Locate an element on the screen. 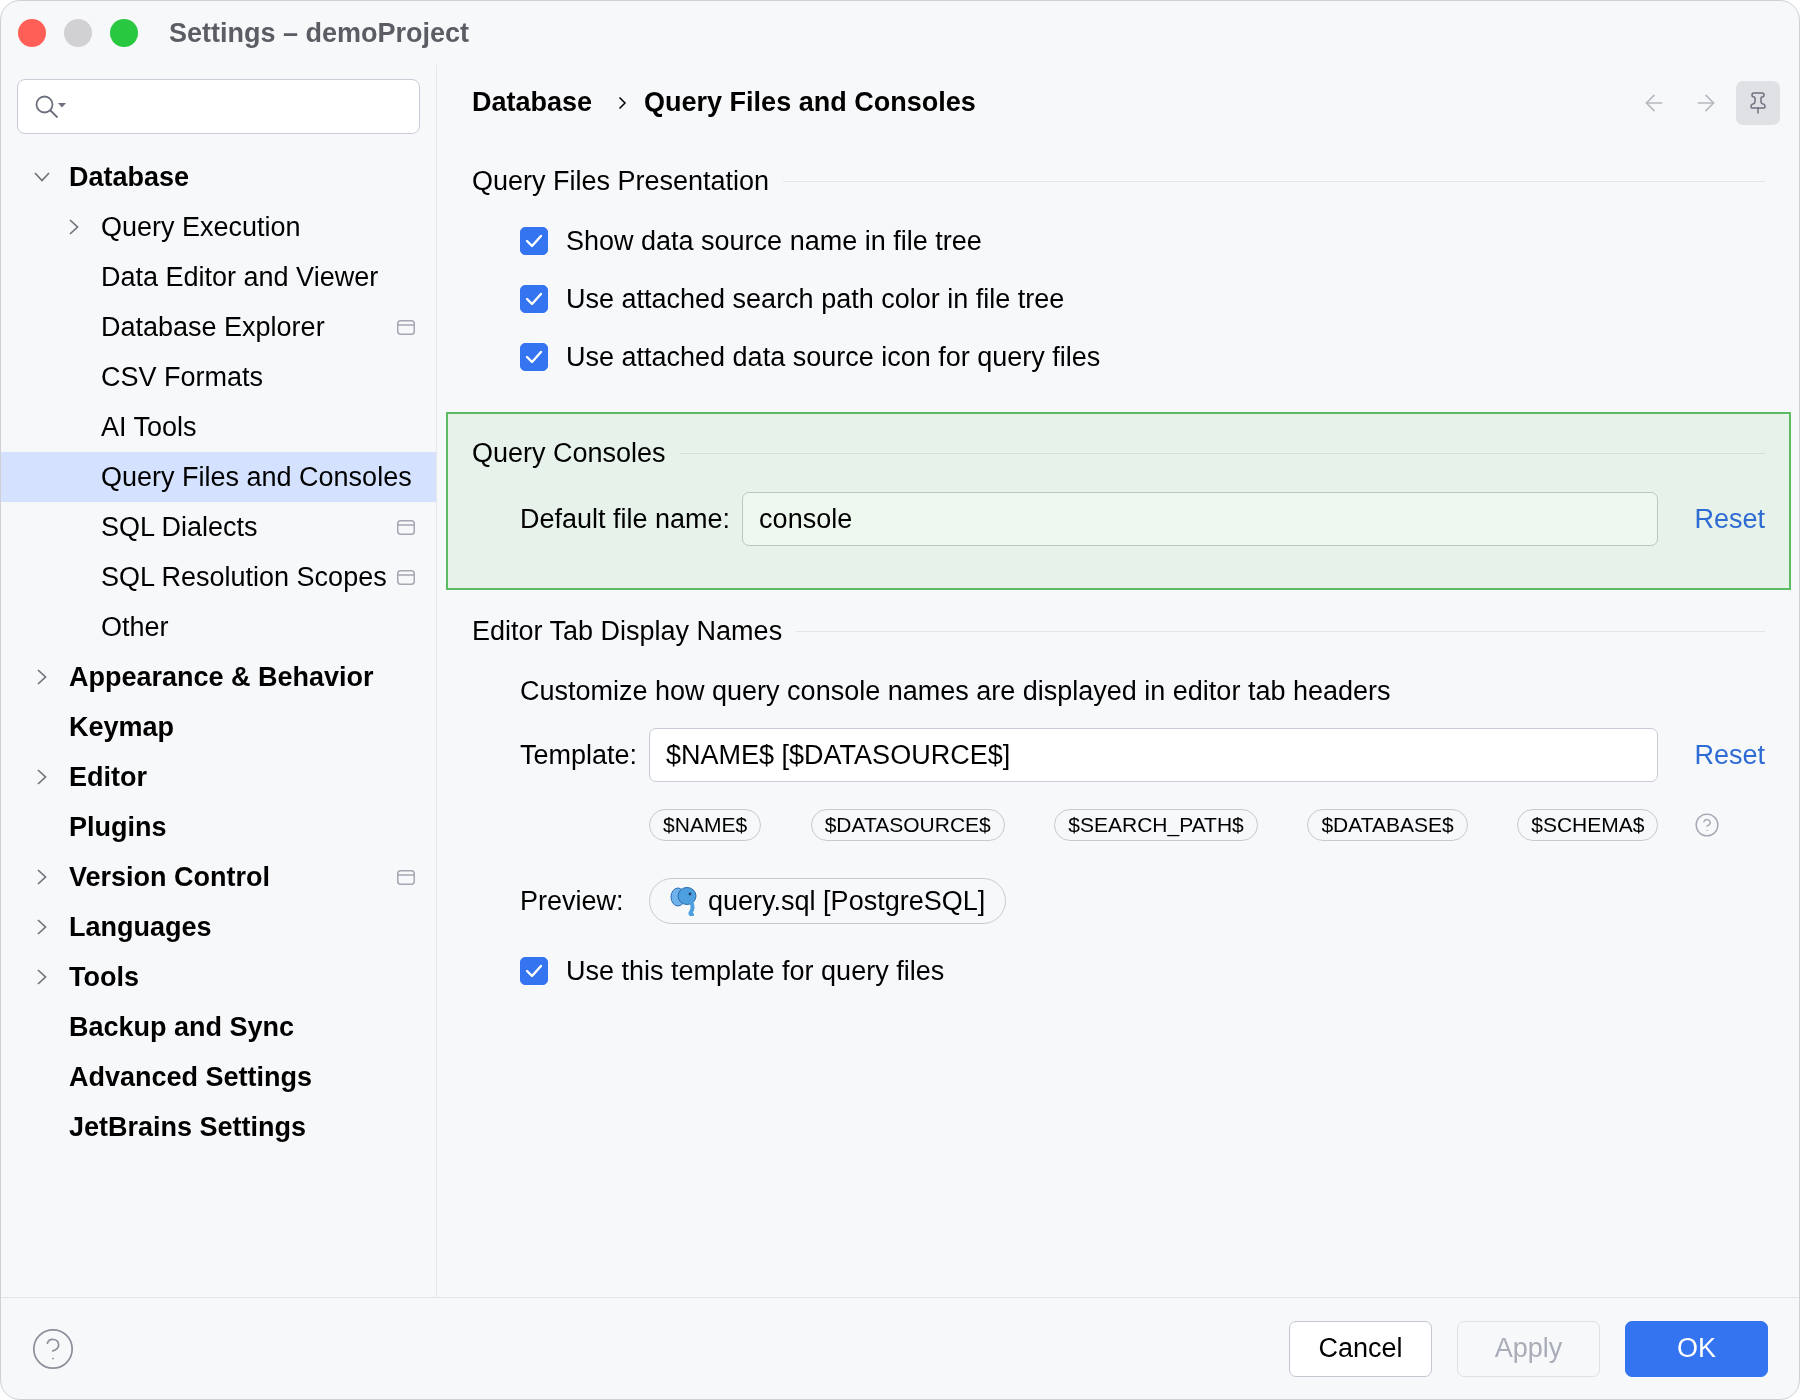 The height and width of the screenshot is (1400, 1800). help-icon is located at coordinates (1707, 825).